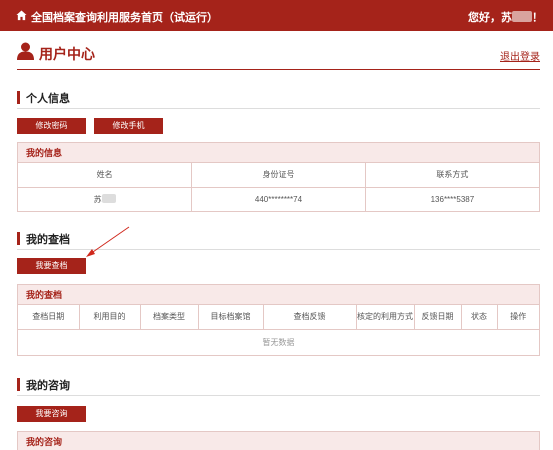 The image size is (553, 450). What do you see at coordinates (479, 317) in the screenshot?
I see `column-header: 状态` at bounding box center [479, 317].